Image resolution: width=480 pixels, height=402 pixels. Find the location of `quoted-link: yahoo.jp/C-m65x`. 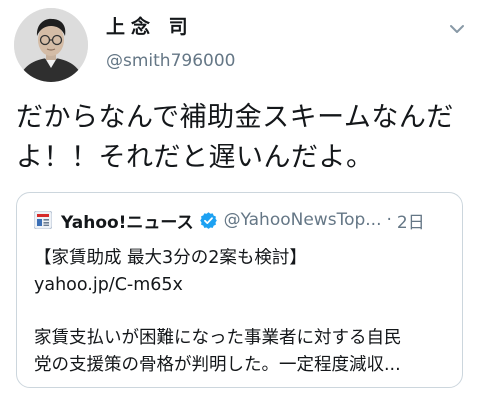

quoted-link: yahoo.jp/C-m65x is located at coordinates (244, 285).